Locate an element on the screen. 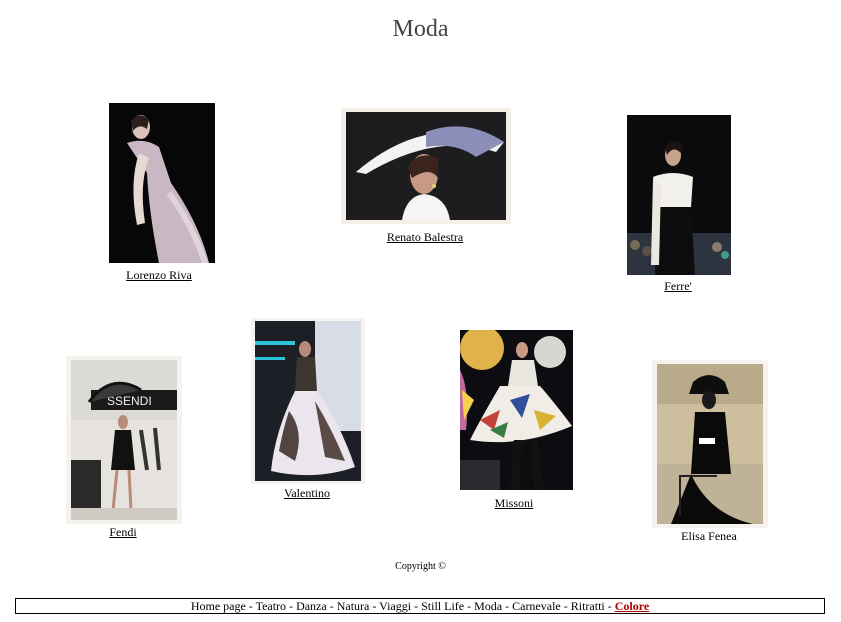 Image resolution: width=841 pixels, height=622 pixels. photo-label-lorenzo-riva: Lorenzo Riva is located at coordinates (159, 275).